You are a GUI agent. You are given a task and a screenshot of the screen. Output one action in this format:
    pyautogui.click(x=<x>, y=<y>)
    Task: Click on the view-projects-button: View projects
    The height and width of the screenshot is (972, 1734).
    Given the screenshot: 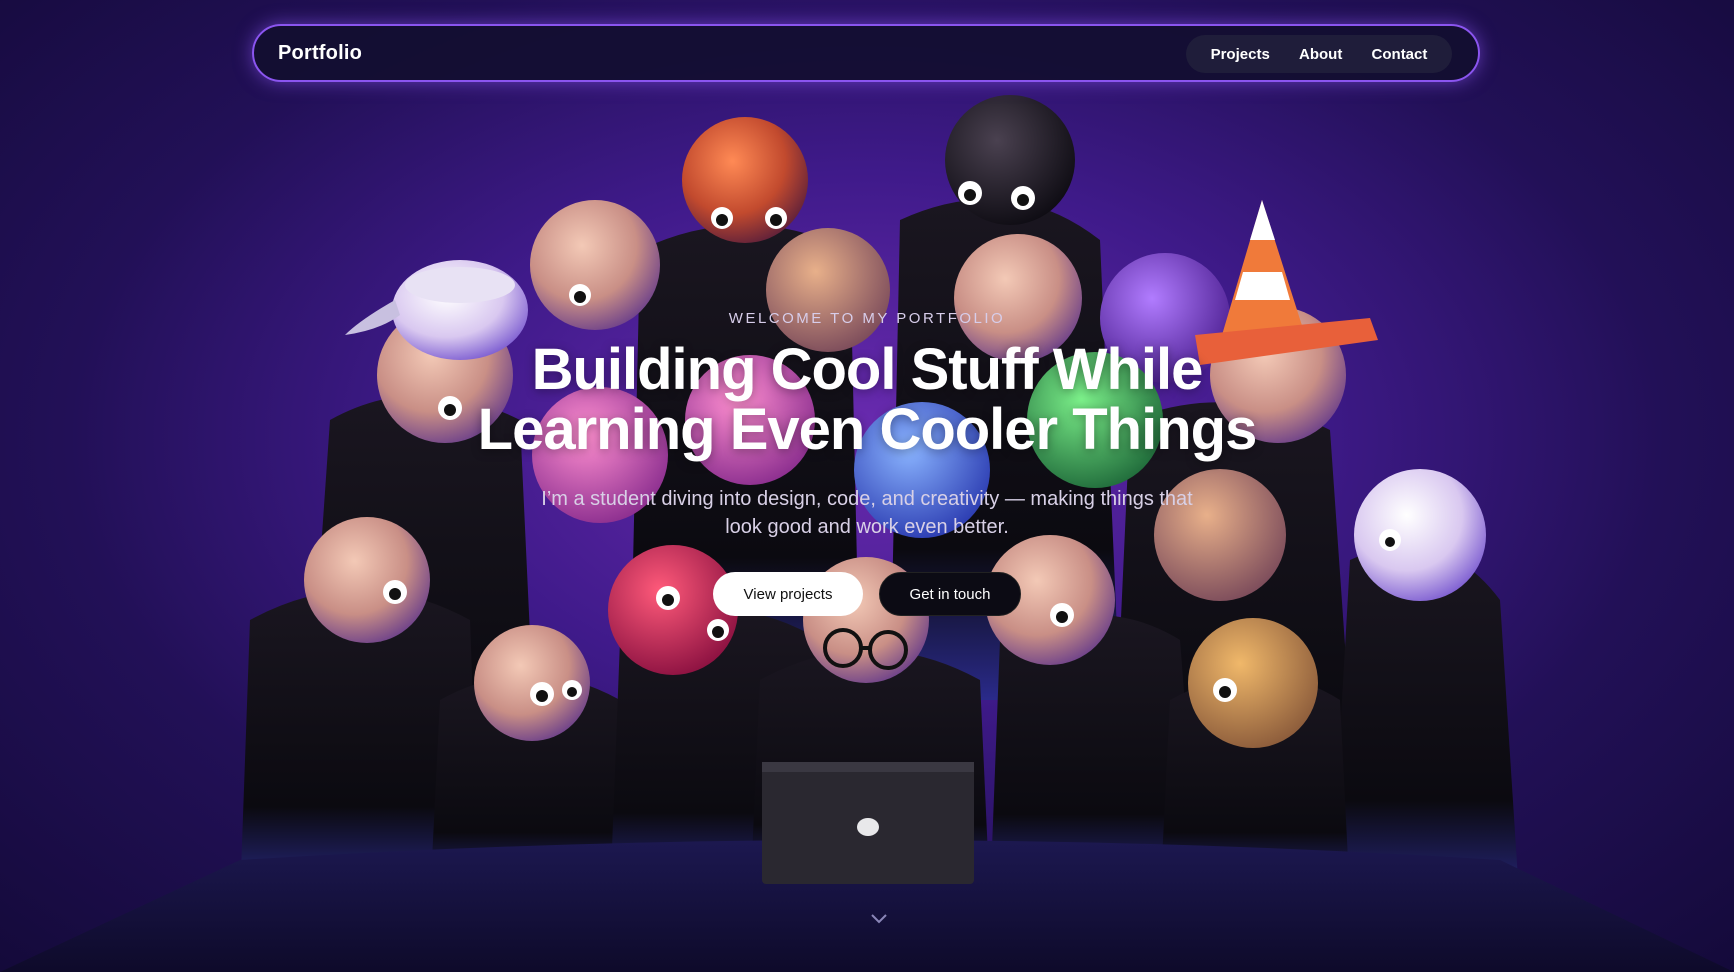 What is the action you would take?
    pyautogui.click(x=788, y=594)
    